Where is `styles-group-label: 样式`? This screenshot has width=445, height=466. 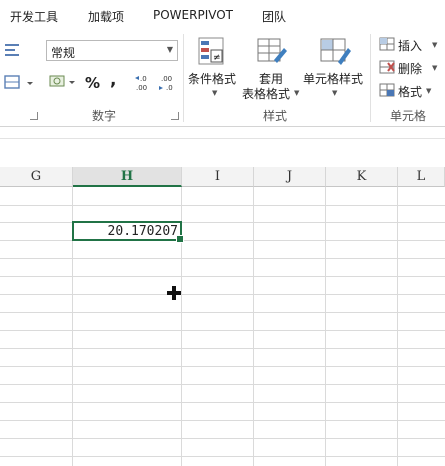 styles-group-label: 样式 is located at coordinates (275, 116).